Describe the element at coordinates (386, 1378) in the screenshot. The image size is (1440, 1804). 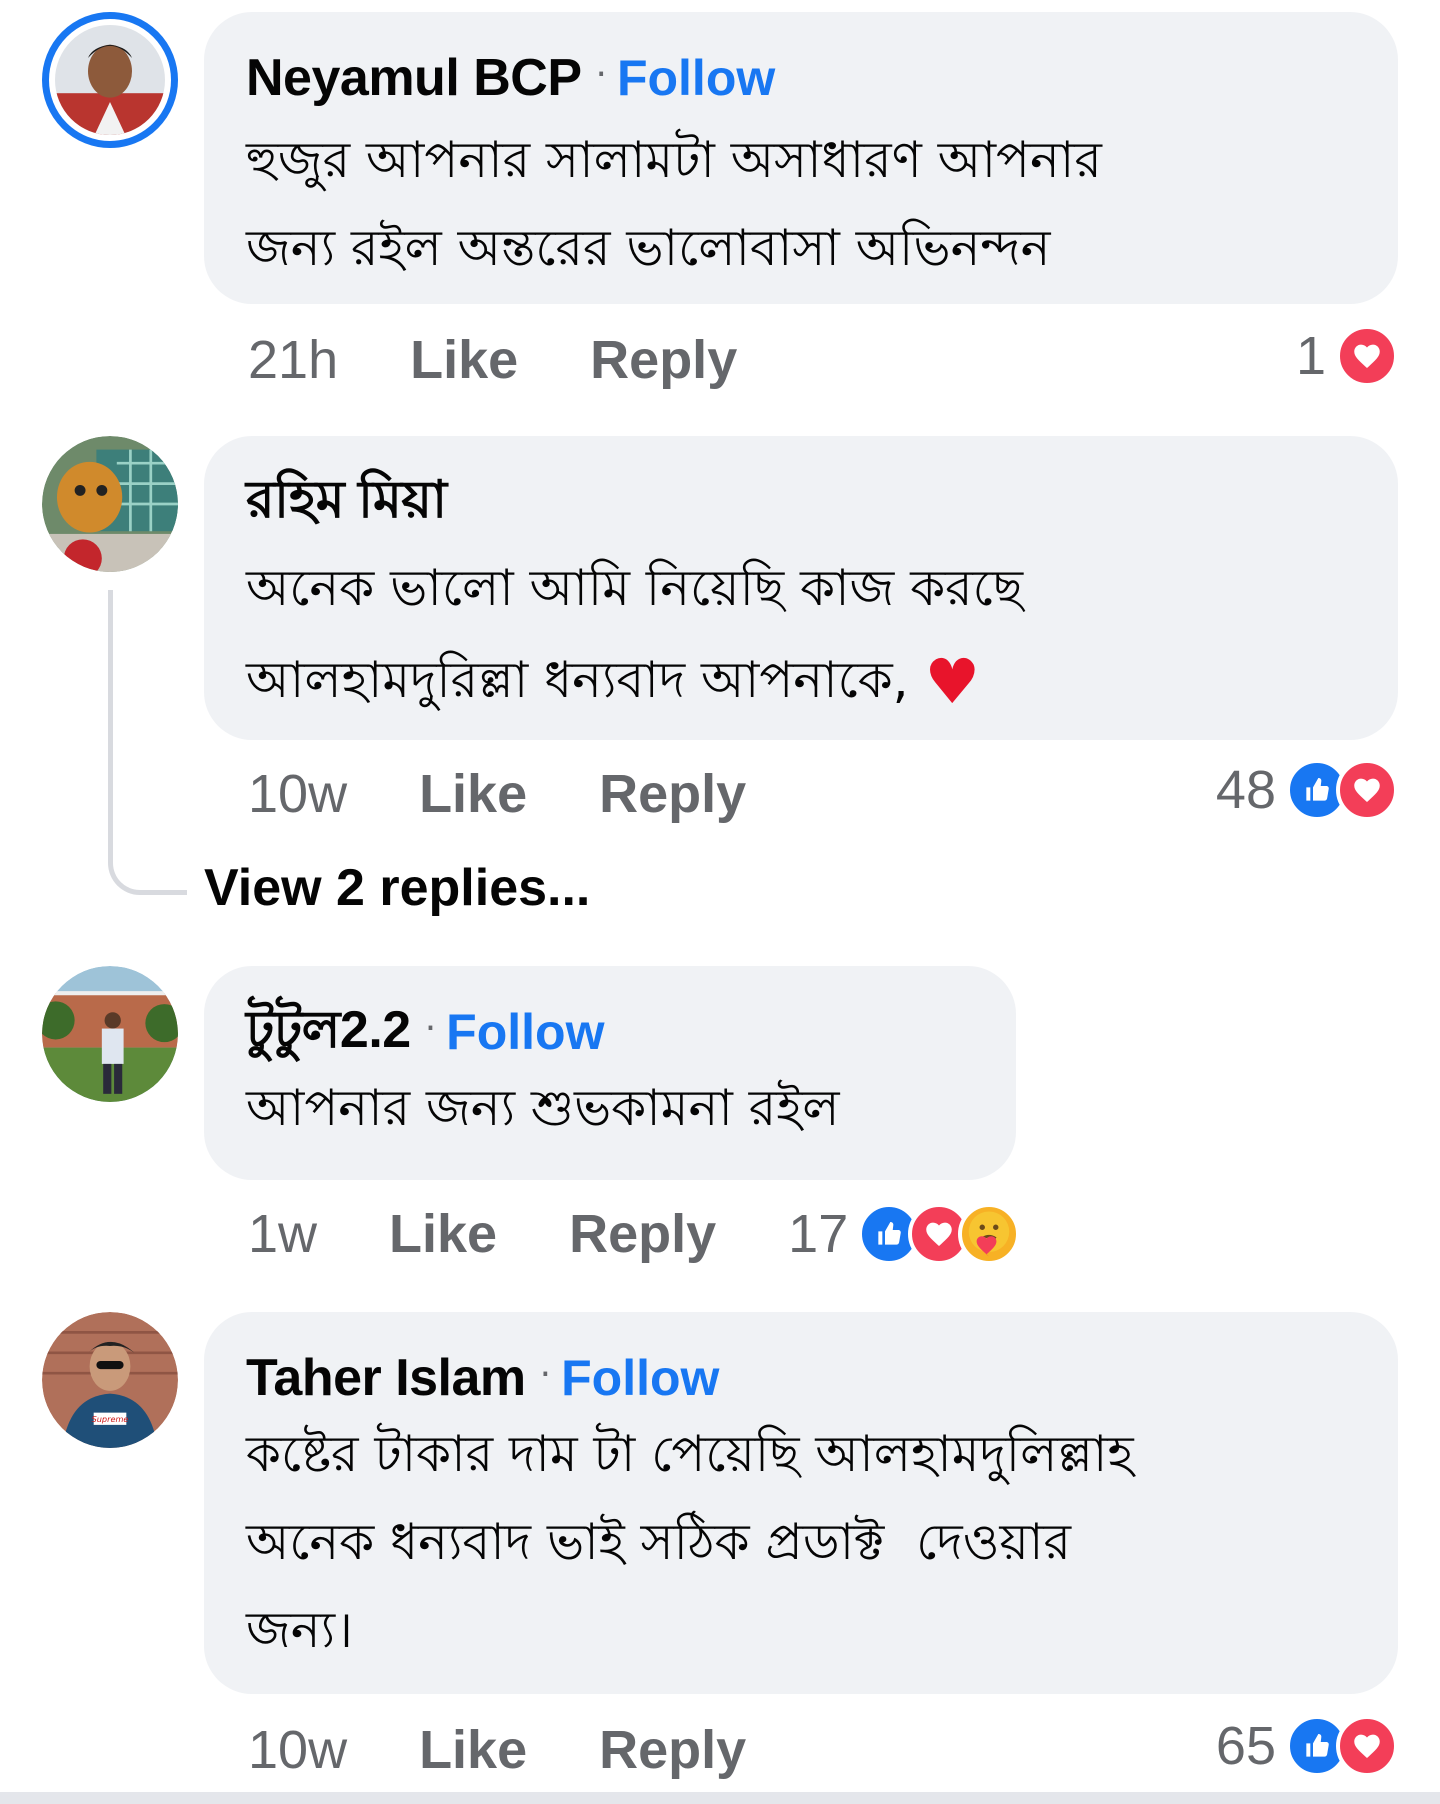
I see `author-name: Taher Islam` at that location.